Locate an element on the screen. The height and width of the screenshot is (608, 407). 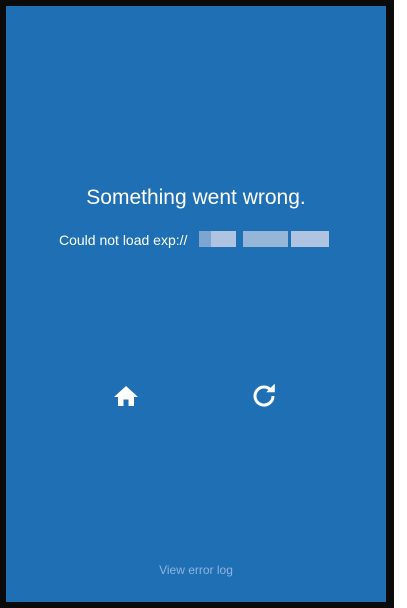
error-title: Something went wrong. is located at coordinates (196, 197).